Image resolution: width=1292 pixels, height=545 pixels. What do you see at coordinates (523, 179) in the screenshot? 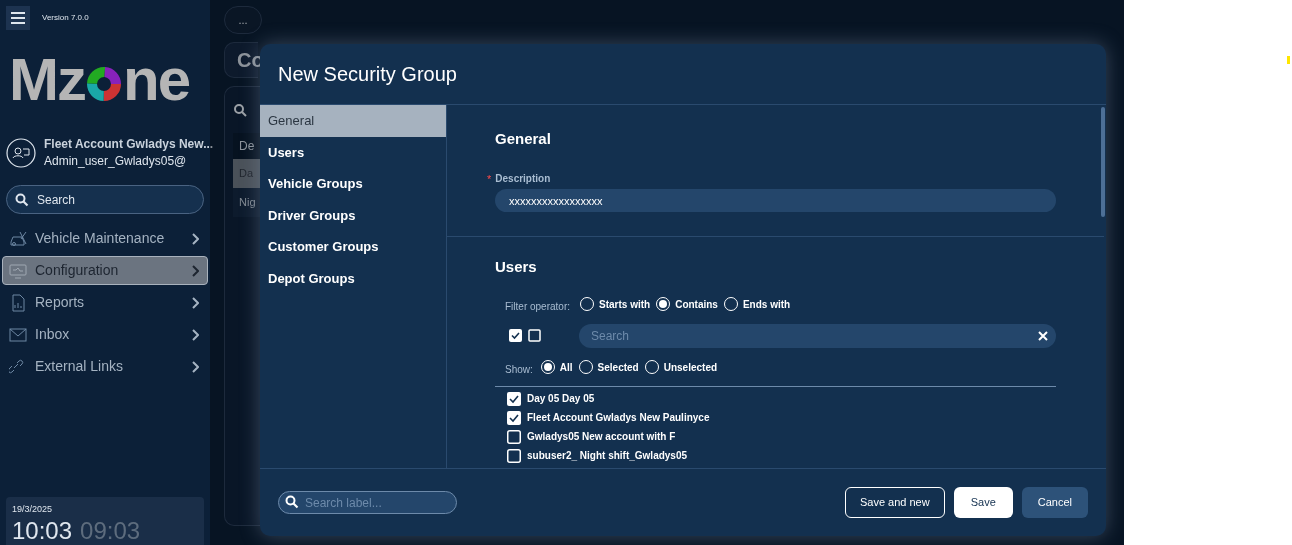
I see `field-label: Description` at bounding box center [523, 179].